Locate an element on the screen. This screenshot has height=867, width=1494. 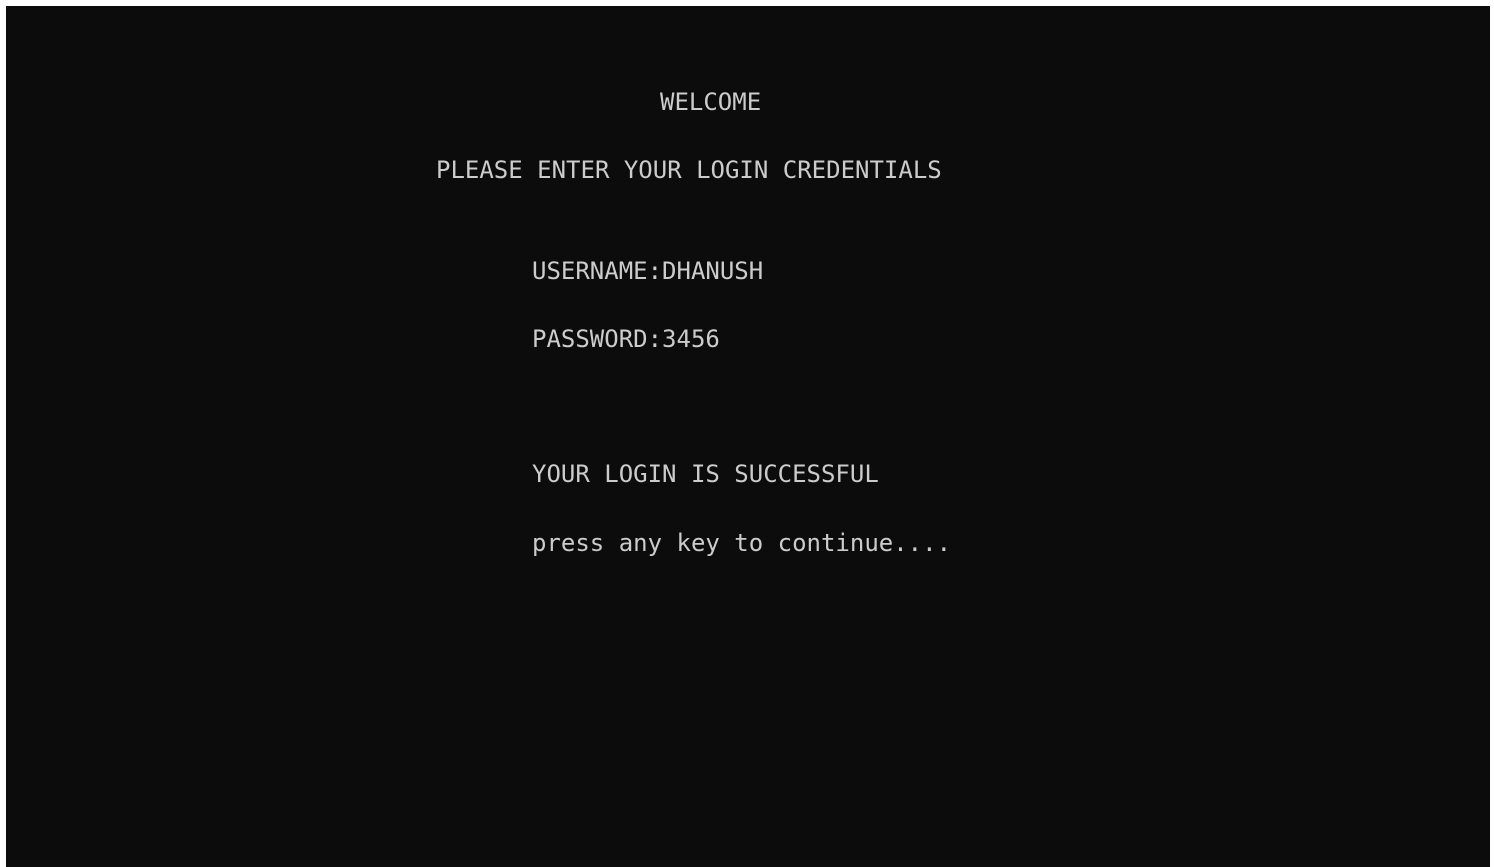
login-prompt-text: PLEASE ENTER YOUR LOGIN CREDENTIALS is located at coordinates (689, 170).